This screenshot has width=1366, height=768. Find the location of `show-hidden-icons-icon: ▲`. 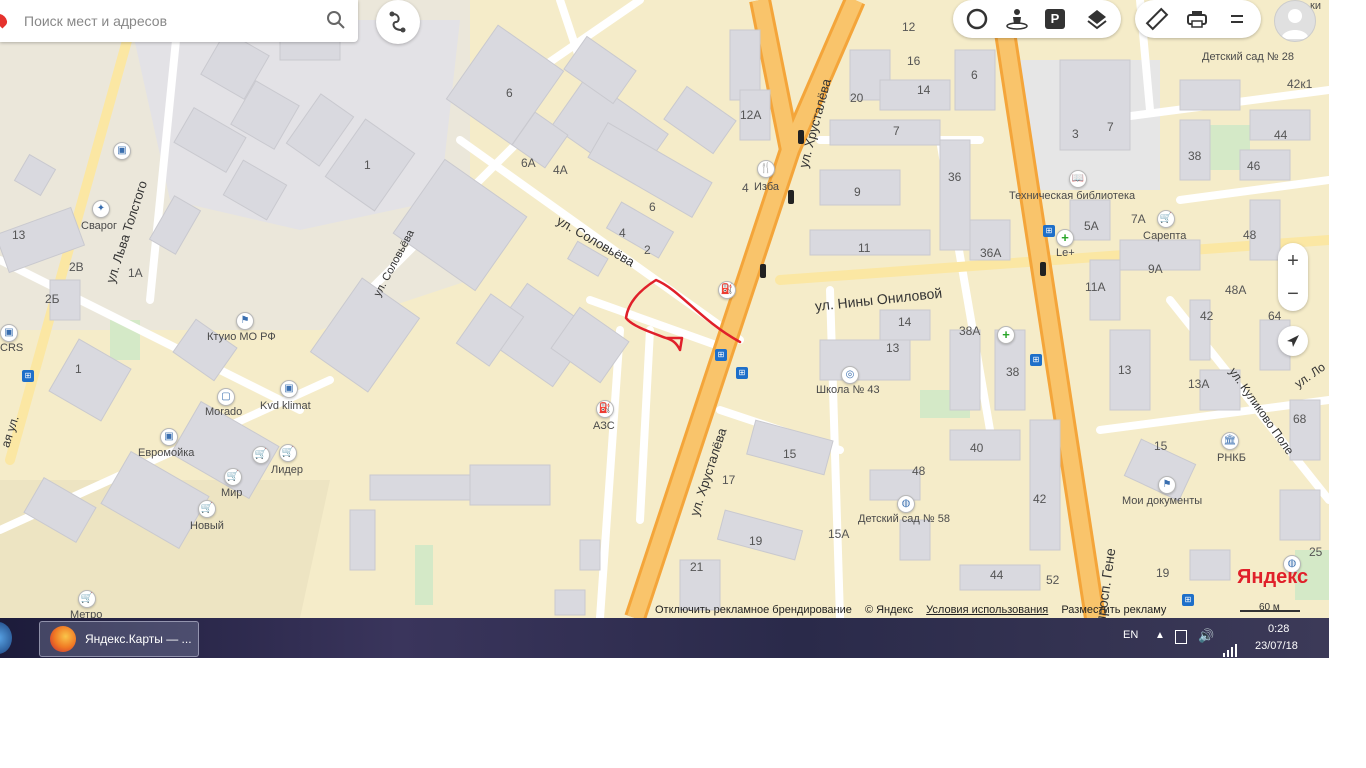

show-hidden-icons-icon: ▲ is located at coordinates (1160, 650).